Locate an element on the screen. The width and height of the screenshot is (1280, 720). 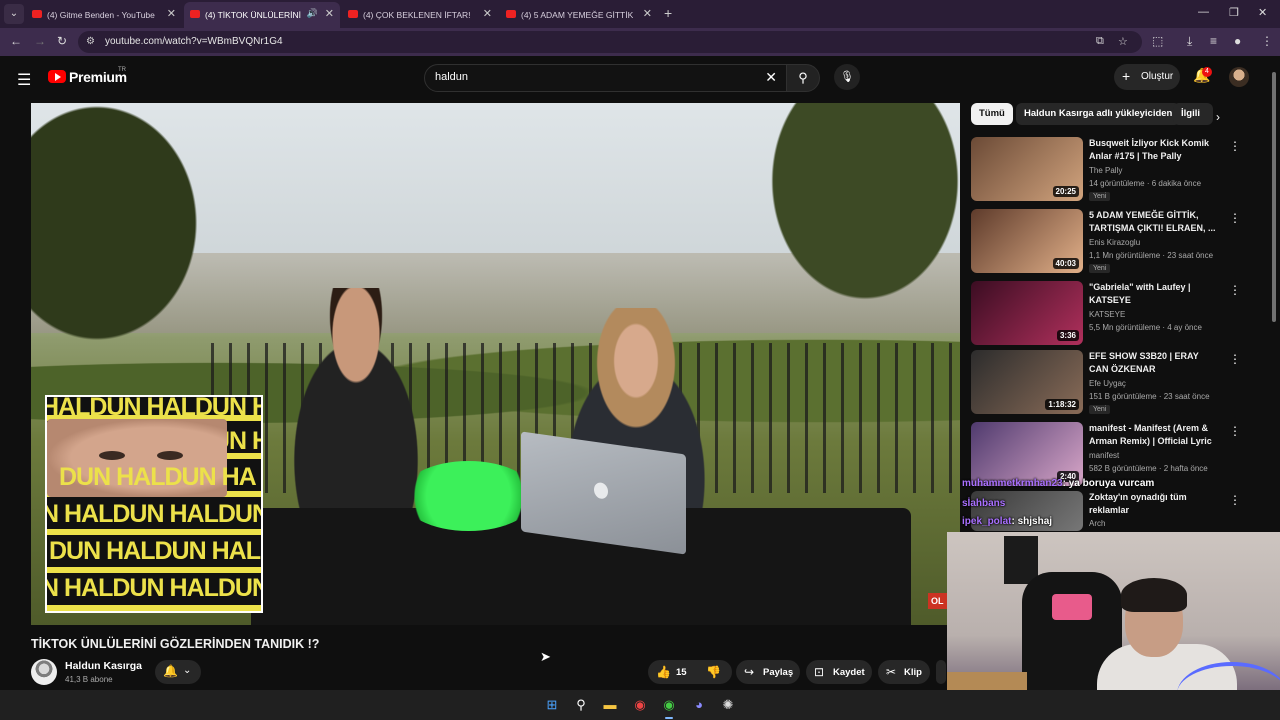
address-bar: ⚙ youtube.com/watch?v=WBmBVQNr1G4 ⧉ ☆ is located at coordinates (610, 42).